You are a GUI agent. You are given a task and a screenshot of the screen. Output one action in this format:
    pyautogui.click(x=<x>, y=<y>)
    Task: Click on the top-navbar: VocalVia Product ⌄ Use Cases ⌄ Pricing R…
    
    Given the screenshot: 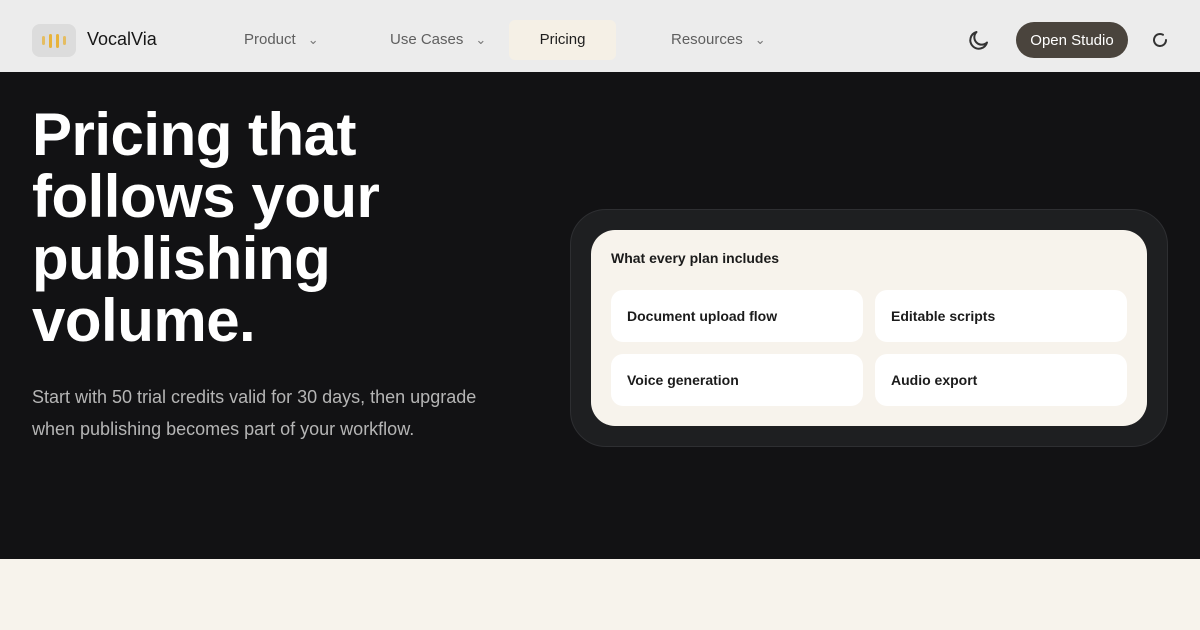 What is the action you would take?
    pyautogui.click(x=600, y=36)
    